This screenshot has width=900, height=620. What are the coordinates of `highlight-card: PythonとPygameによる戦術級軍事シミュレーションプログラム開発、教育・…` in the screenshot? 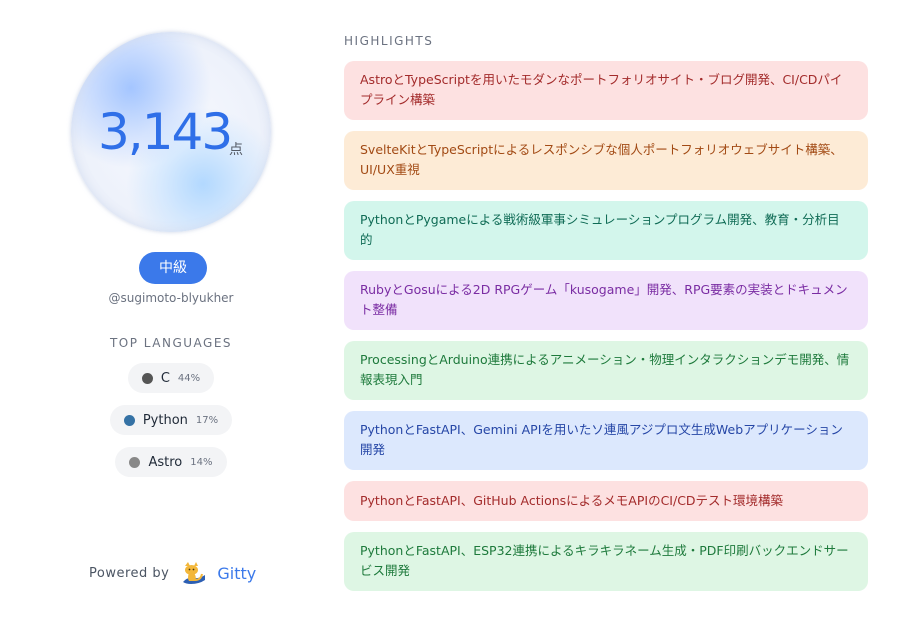 It's located at (606, 230).